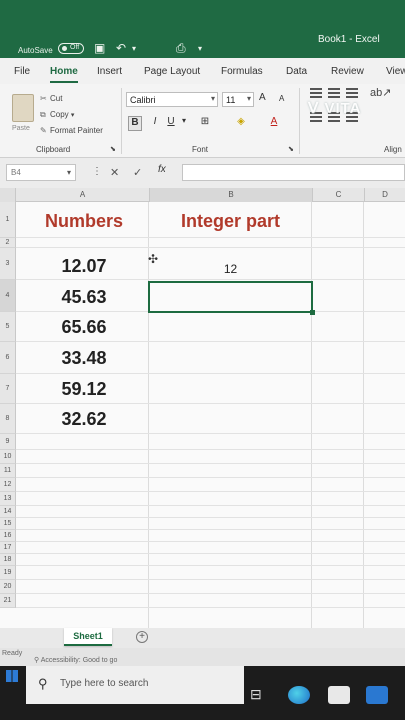  I want to click on window-title: Book1 - Excel, so click(349, 39).